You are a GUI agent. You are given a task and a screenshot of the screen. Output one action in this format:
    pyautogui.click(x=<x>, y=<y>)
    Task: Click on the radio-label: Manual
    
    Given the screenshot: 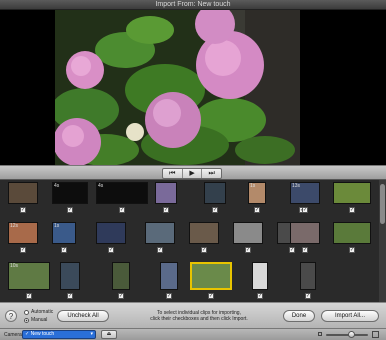 What is the action you would take?
    pyautogui.click(x=39, y=320)
    